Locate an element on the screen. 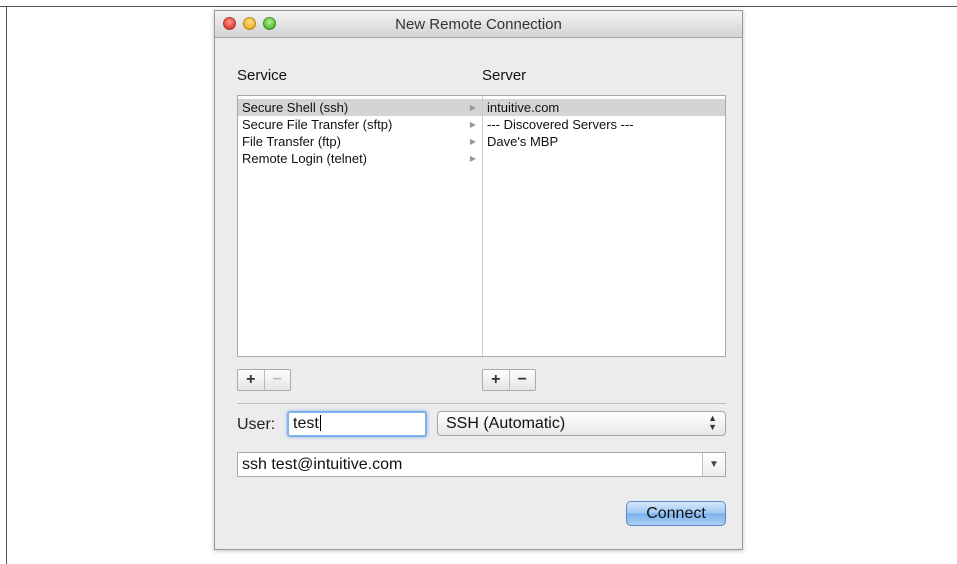 The image size is (957, 564). title-bar: New Remote Connection is located at coordinates (478, 24).